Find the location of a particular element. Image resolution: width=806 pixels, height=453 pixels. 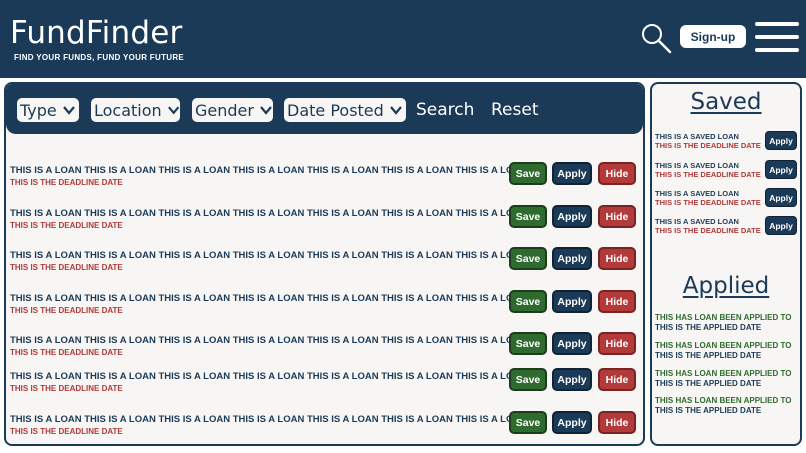

filter-type-dropdown: Type is located at coordinates (48, 110).